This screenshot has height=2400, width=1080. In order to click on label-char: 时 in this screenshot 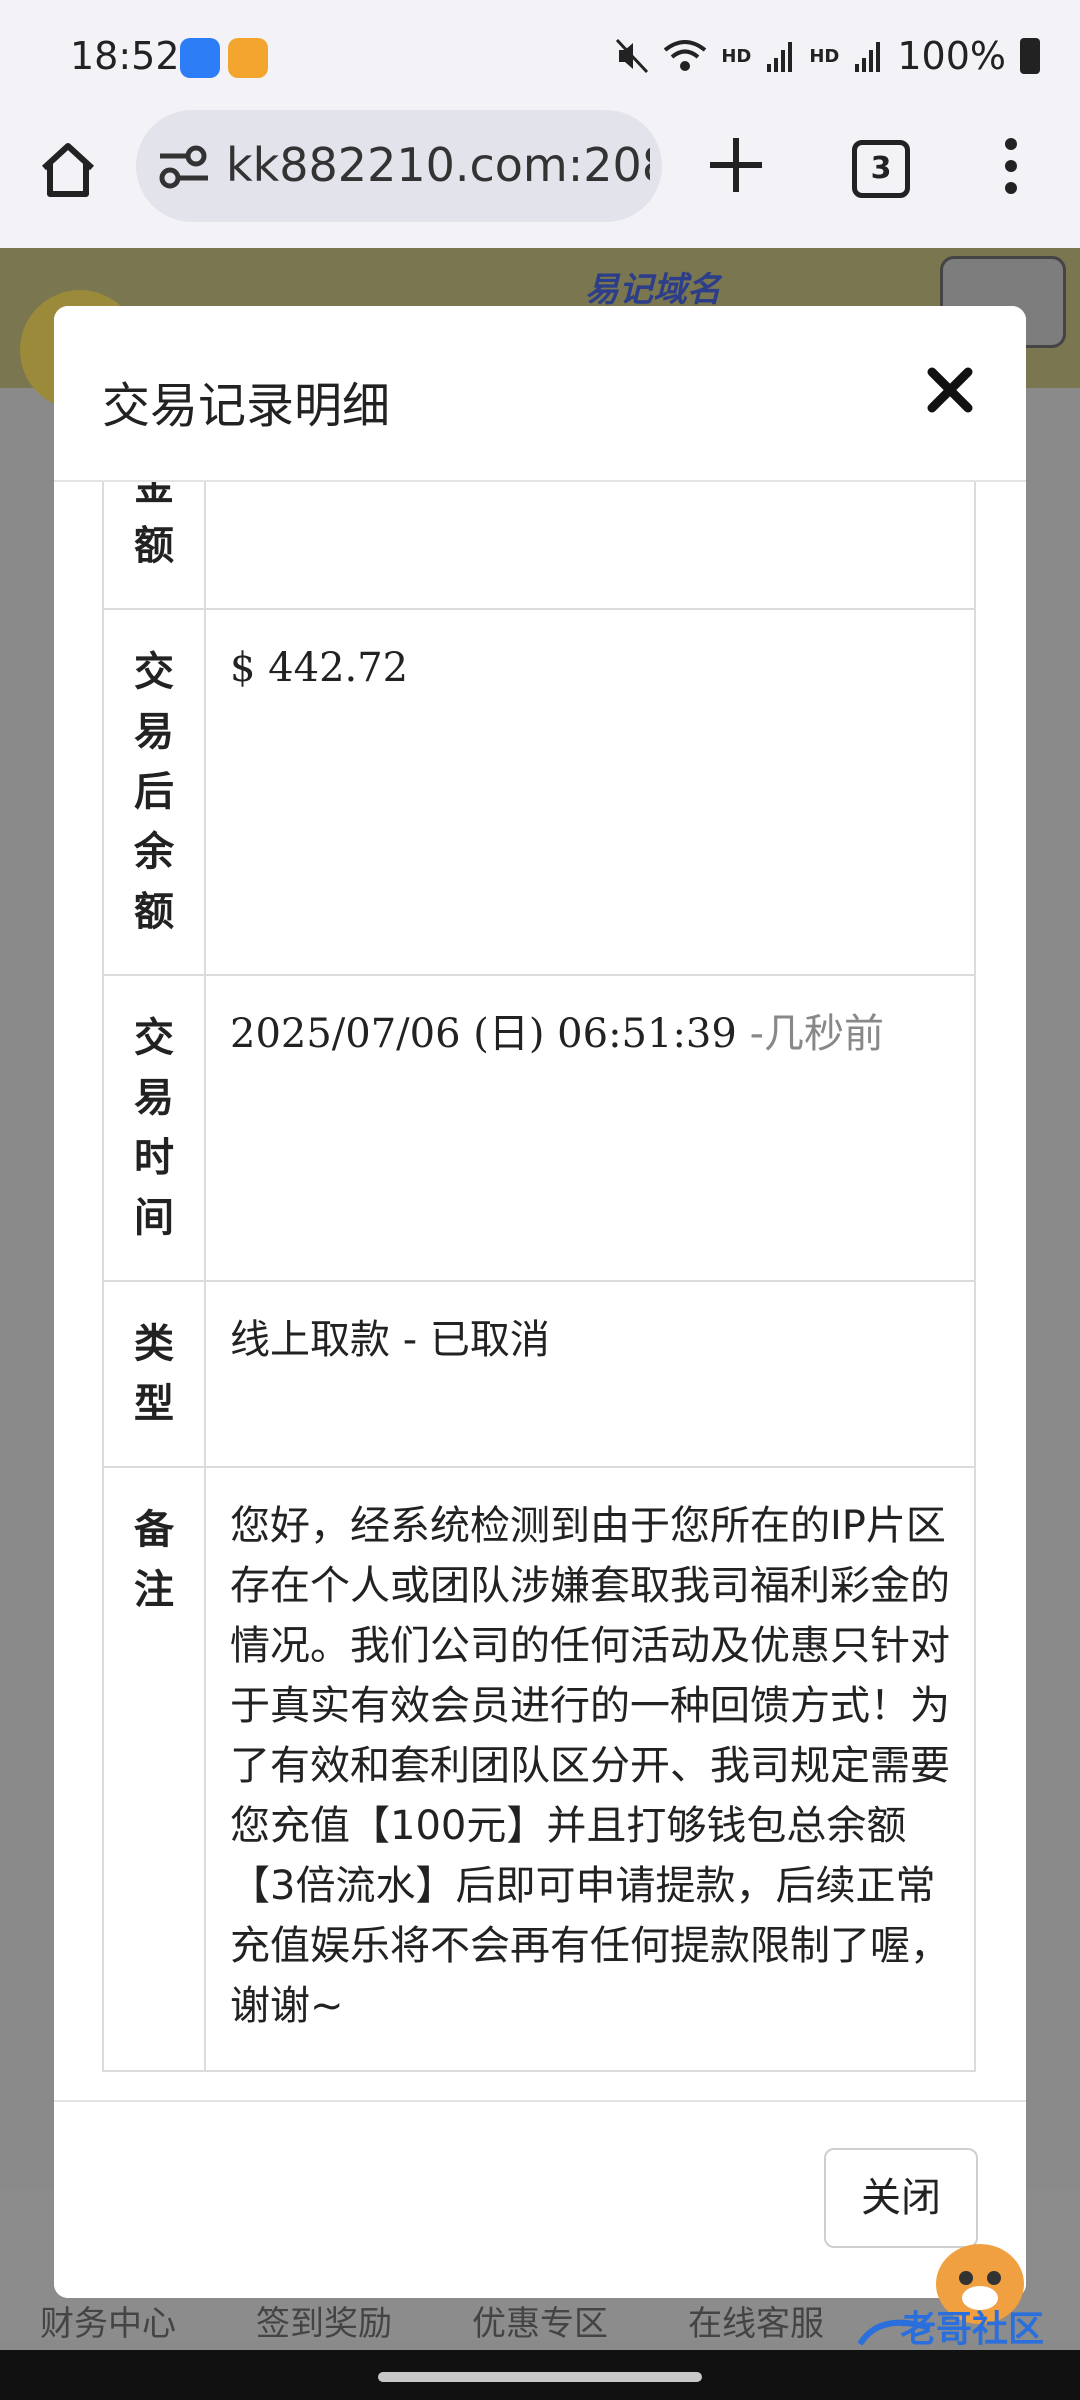, I will do `click(154, 1158)`.